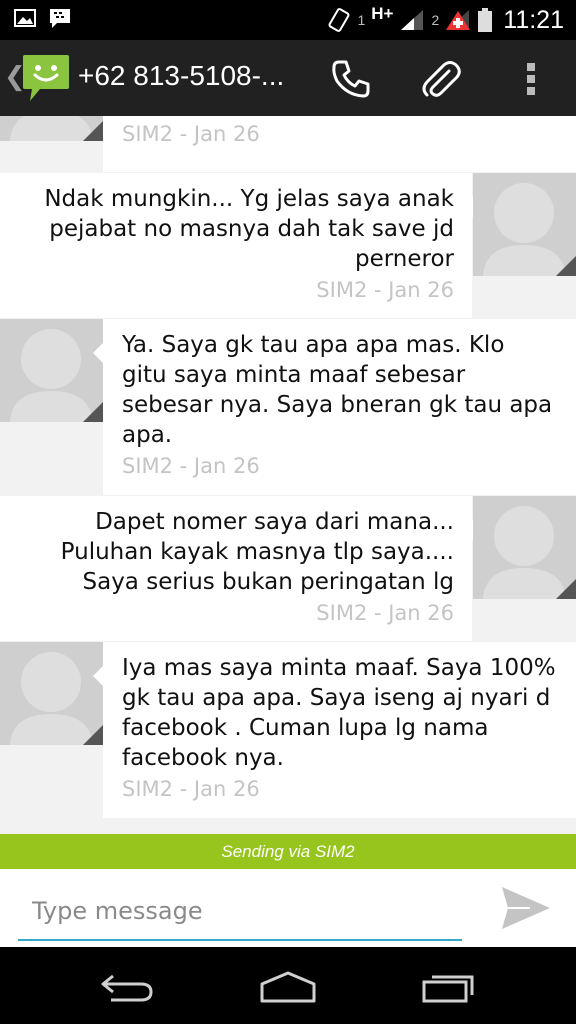 The image size is (576, 1024). What do you see at coordinates (288, 851) in the screenshot?
I see `sim-selector-bar: Sending via SIM2` at bounding box center [288, 851].